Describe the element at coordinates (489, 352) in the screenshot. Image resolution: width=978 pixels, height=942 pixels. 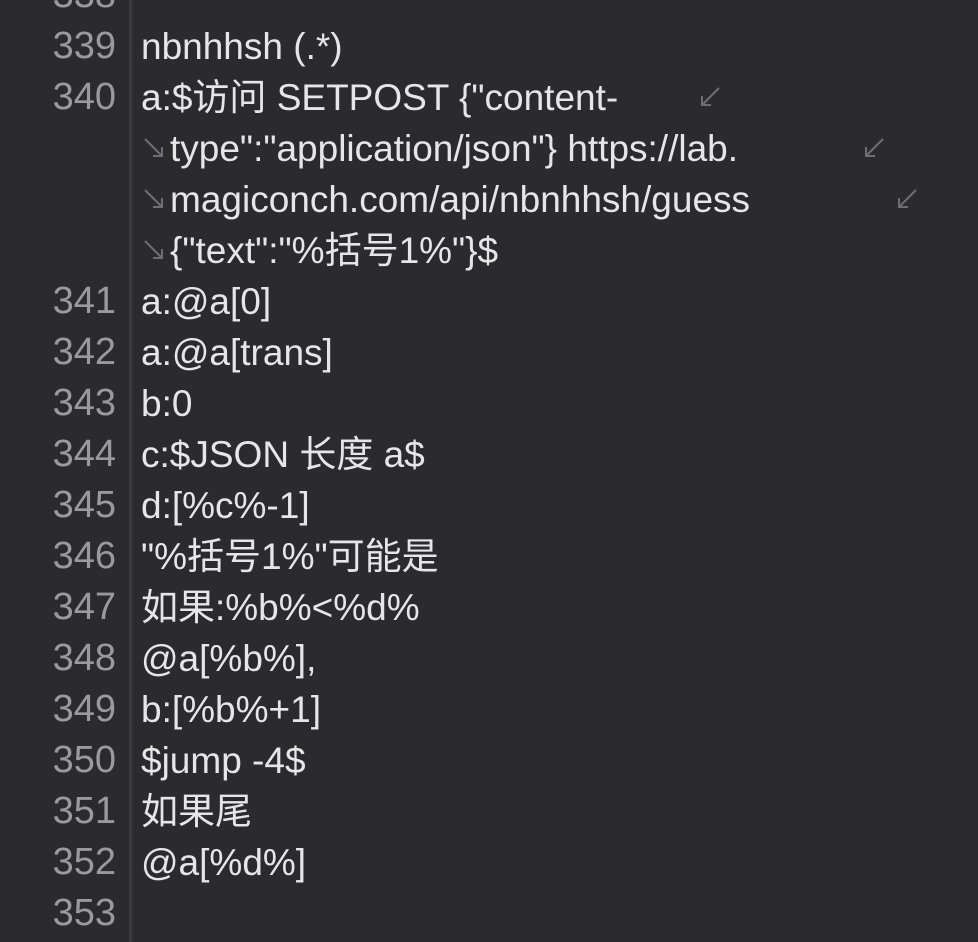
I see `code-line: 342 a:@a[trans]` at that location.